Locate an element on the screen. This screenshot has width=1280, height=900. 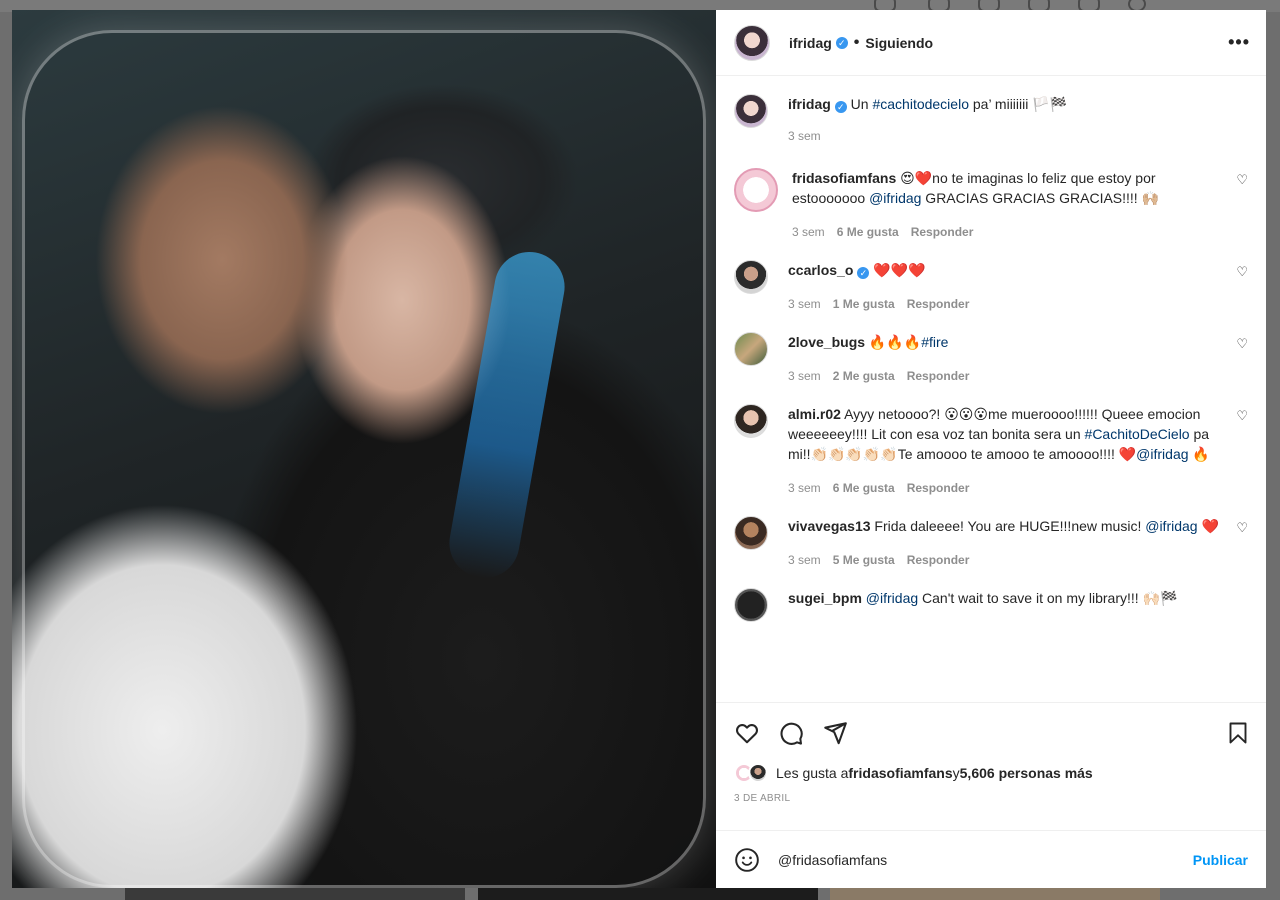
comment-text: Frida daleeee! You are HUGE!!!new music! is located at coordinates (1010, 526).